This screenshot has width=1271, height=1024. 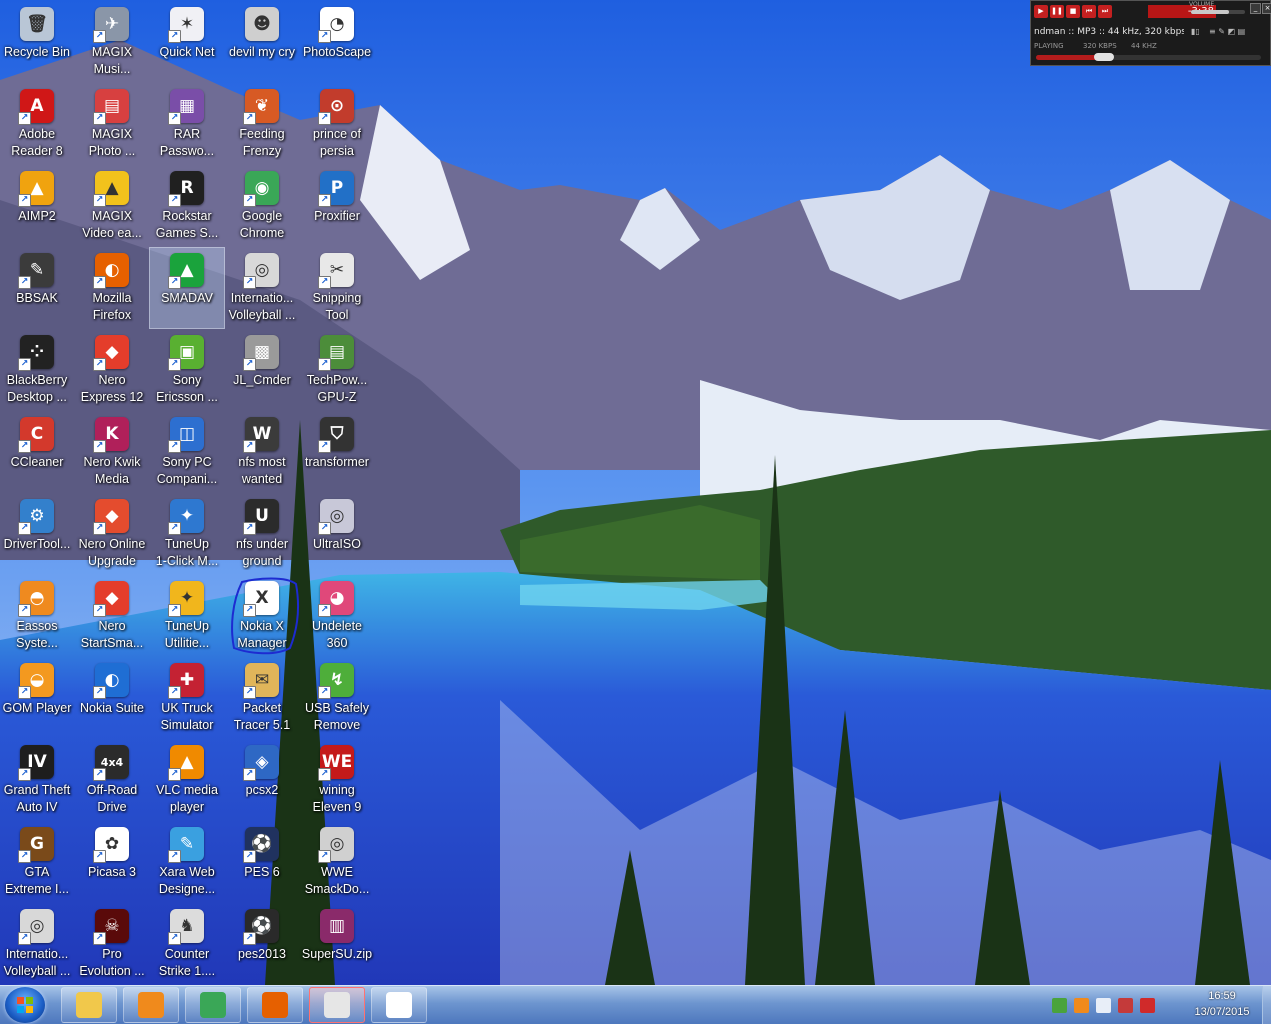 I want to click on taskbar-chrome, so click(x=213, y=1005).